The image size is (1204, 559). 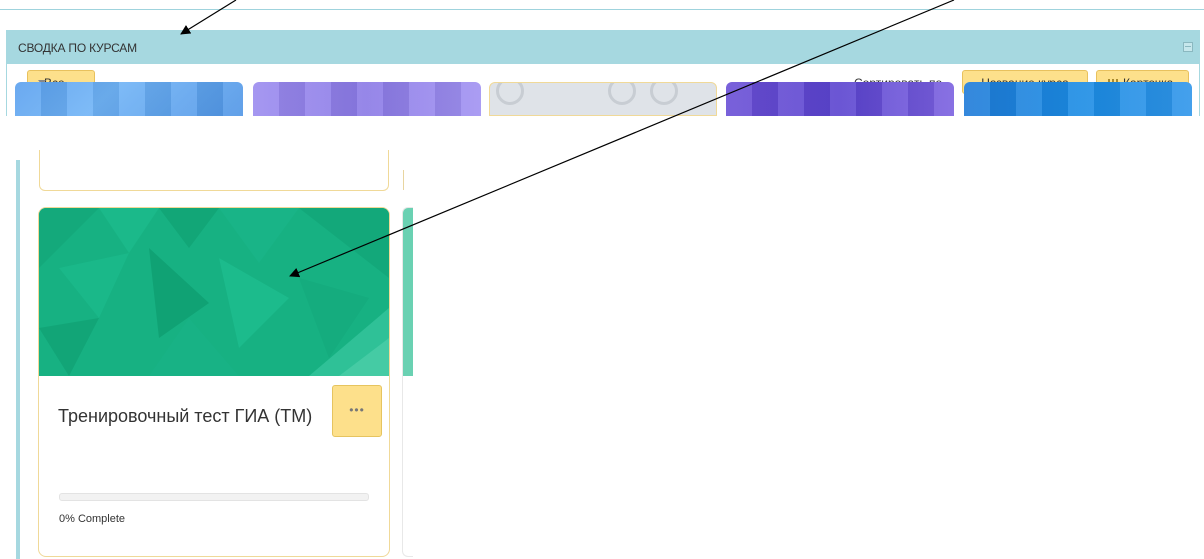 I want to click on next-card-edge, so click(x=407, y=382).